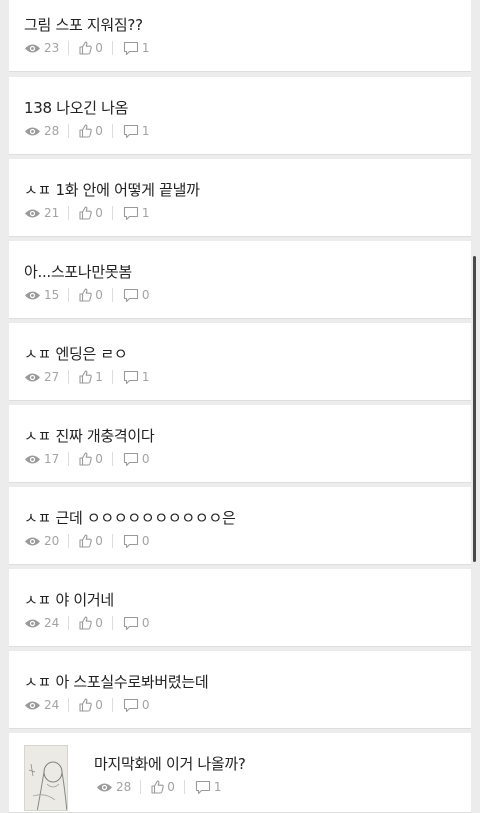 This screenshot has width=480, height=813. I want to click on list-item: ㅅㅍ 아 스포실수로봐버렸는데 24 0 0, so click(240, 690).